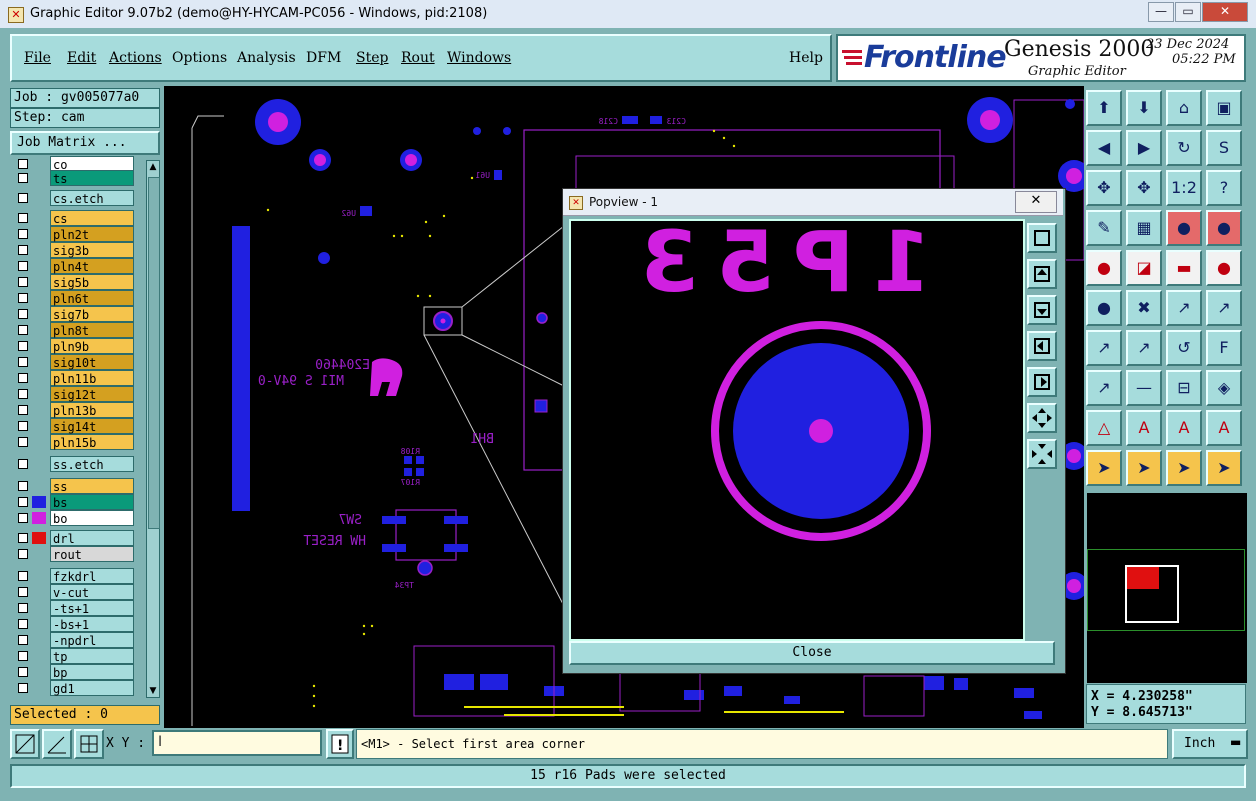  What do you see at coordinates (237, 743) in the screenshot?
I see `xy-input: I` at bounding box center [237, 743].